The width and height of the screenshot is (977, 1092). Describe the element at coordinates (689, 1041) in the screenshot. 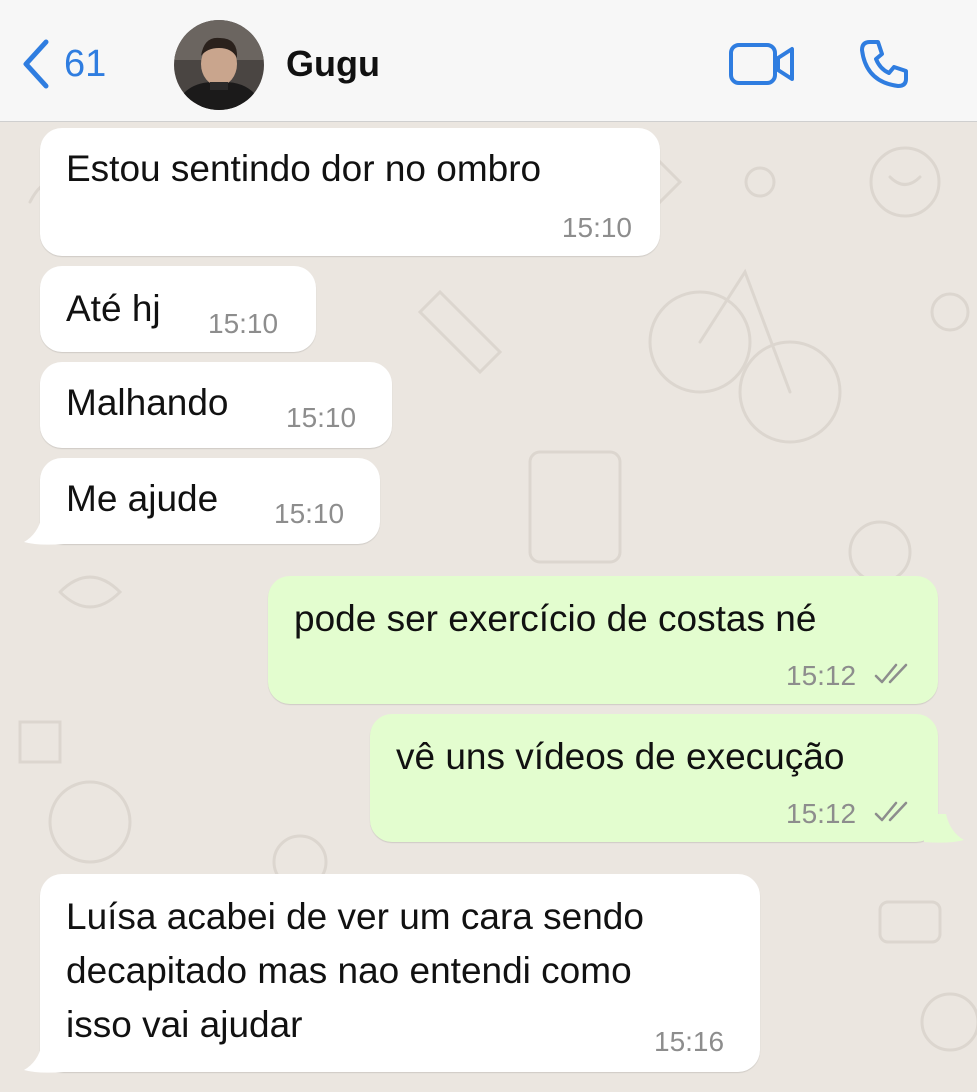

I see `message-time: 15:16` at that location.